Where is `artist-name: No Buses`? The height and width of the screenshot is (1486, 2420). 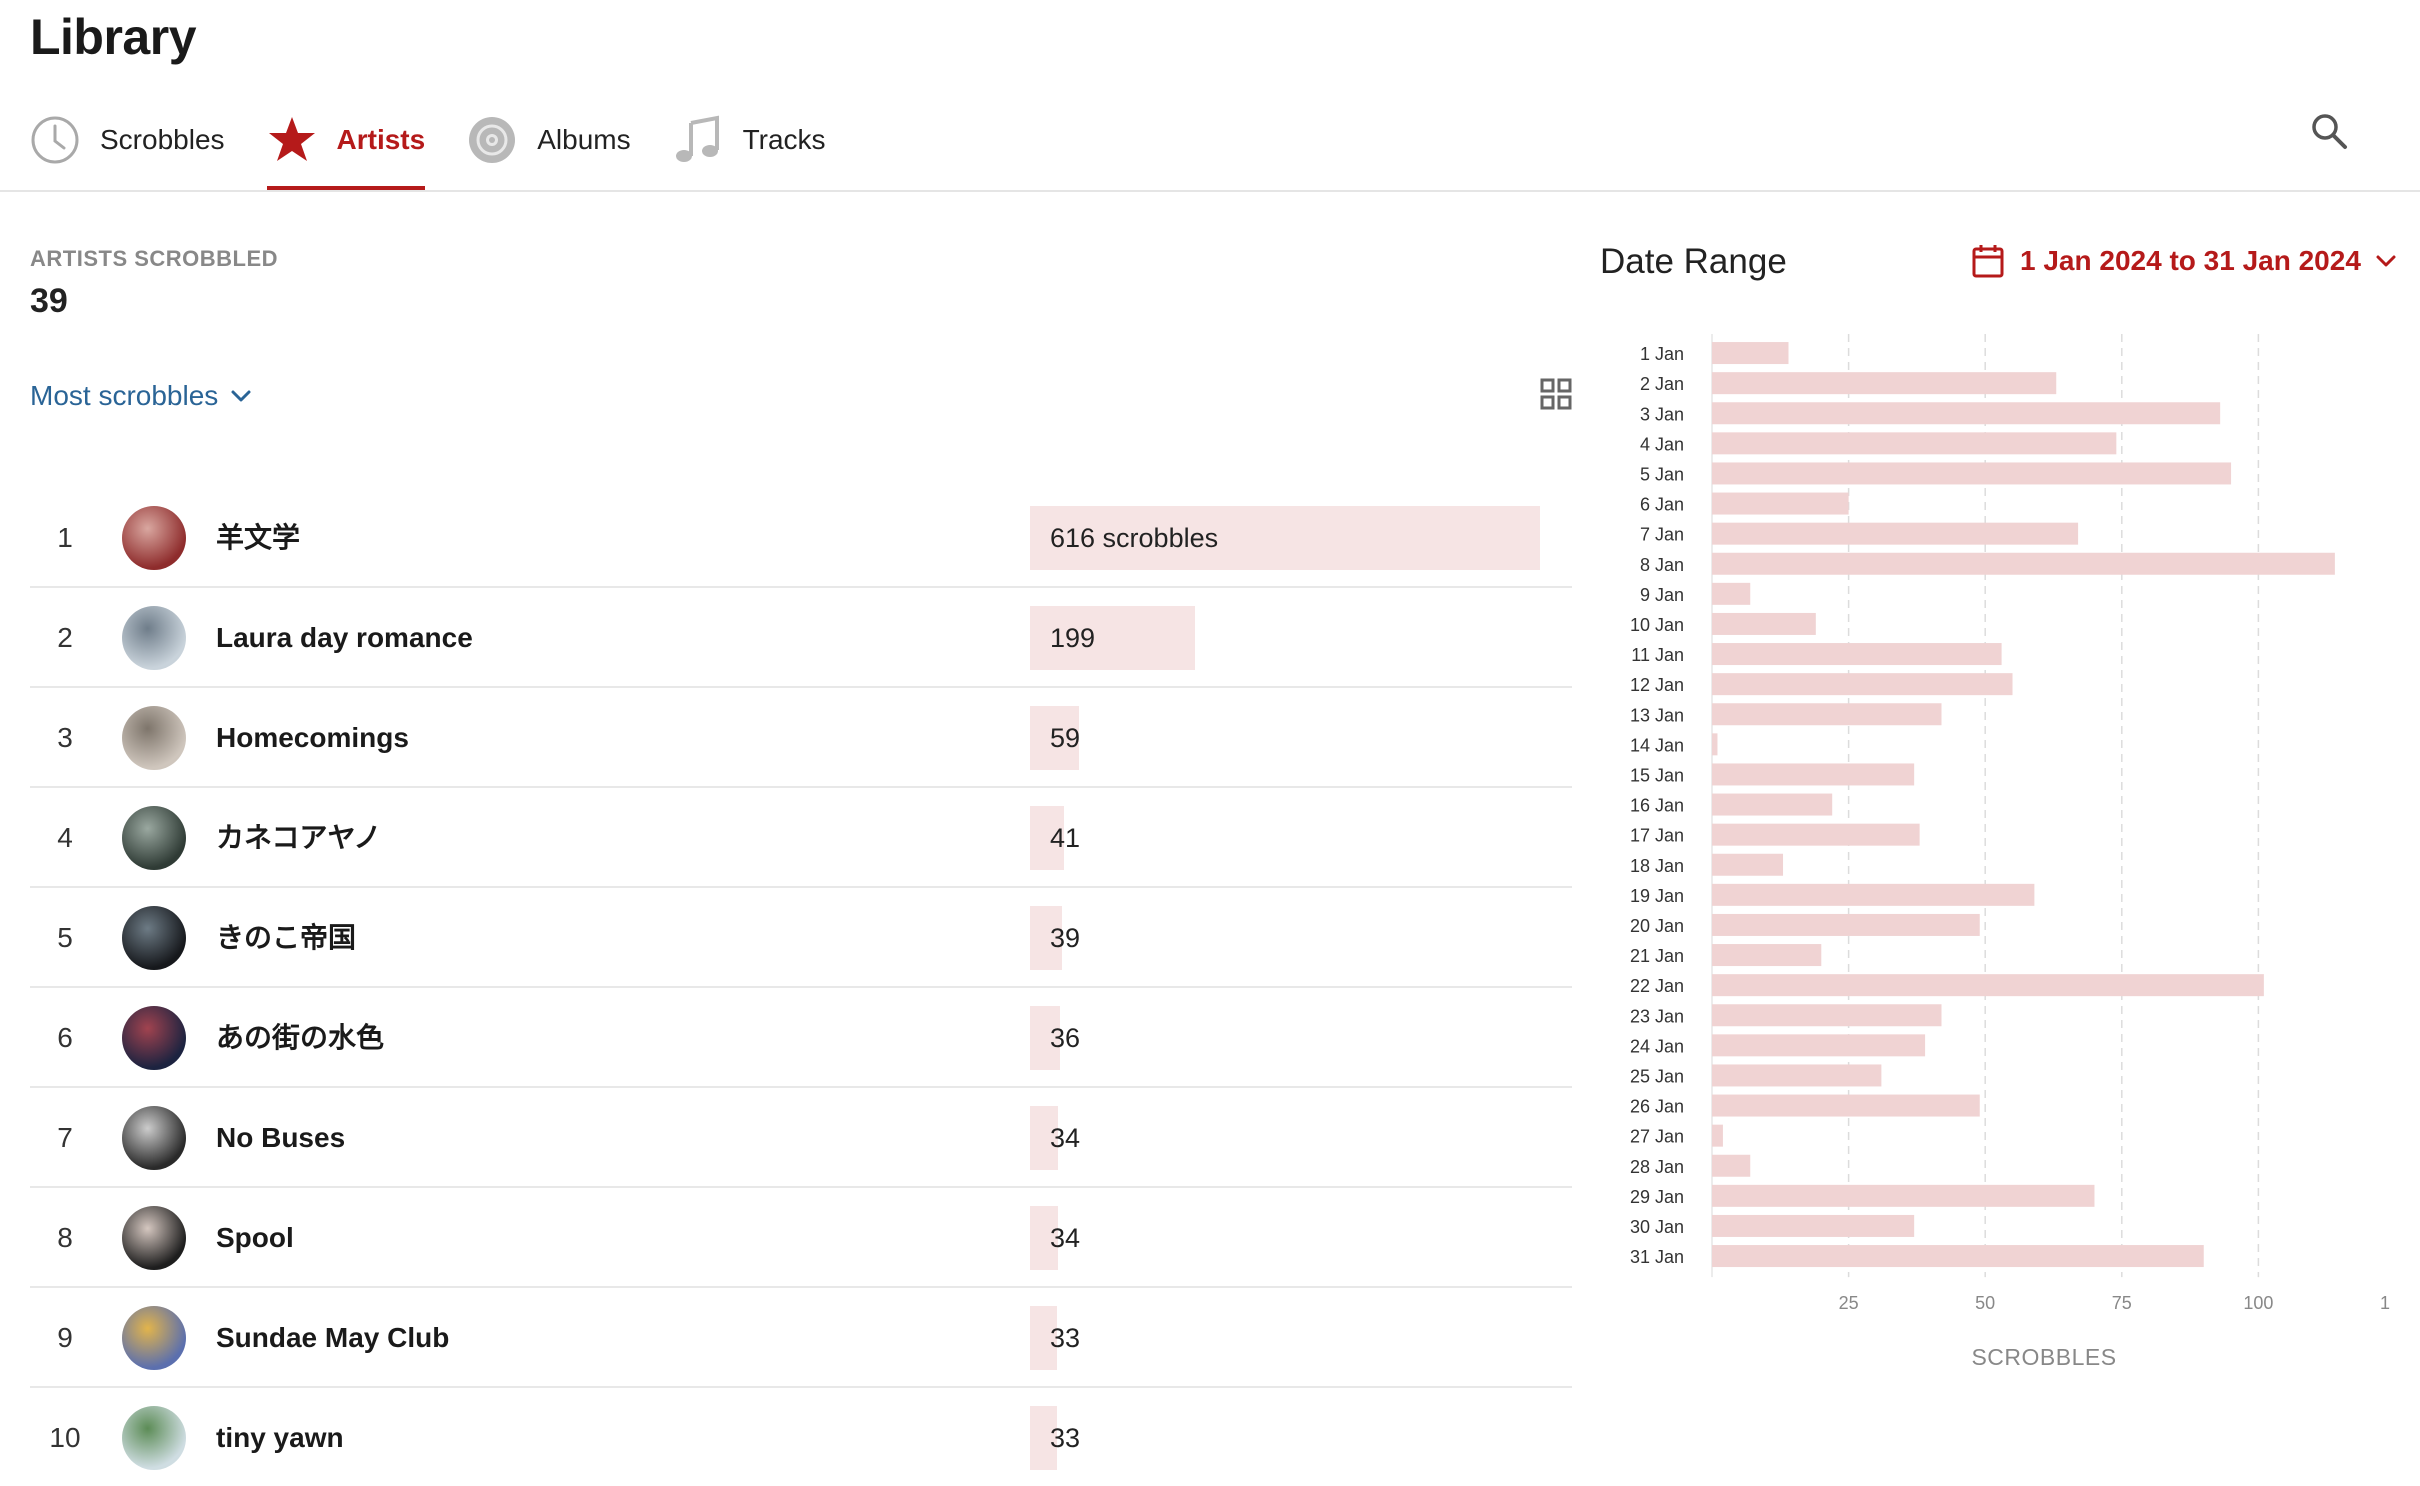 artist-name: No Buses is located at coordinates (280, 1138).